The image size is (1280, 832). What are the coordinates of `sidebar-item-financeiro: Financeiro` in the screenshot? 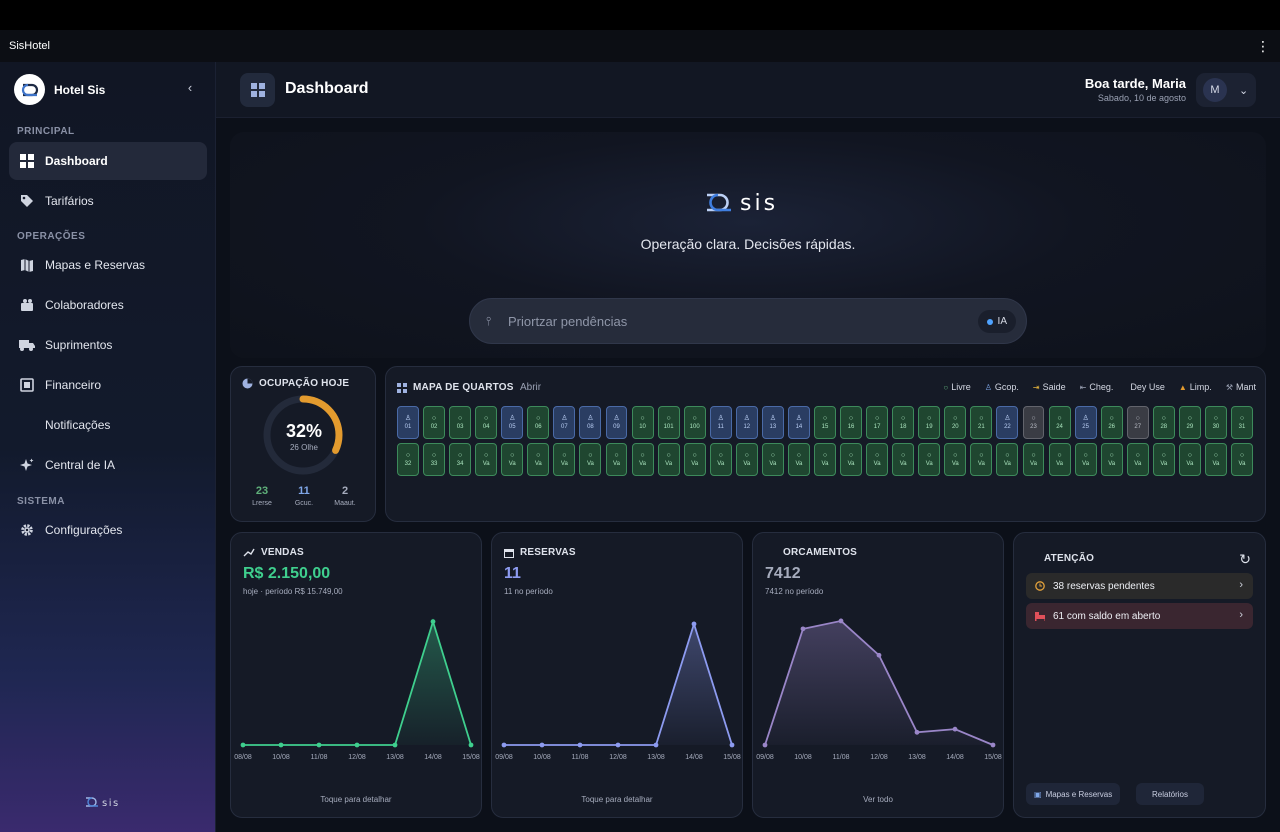 It's located at (108, 385).